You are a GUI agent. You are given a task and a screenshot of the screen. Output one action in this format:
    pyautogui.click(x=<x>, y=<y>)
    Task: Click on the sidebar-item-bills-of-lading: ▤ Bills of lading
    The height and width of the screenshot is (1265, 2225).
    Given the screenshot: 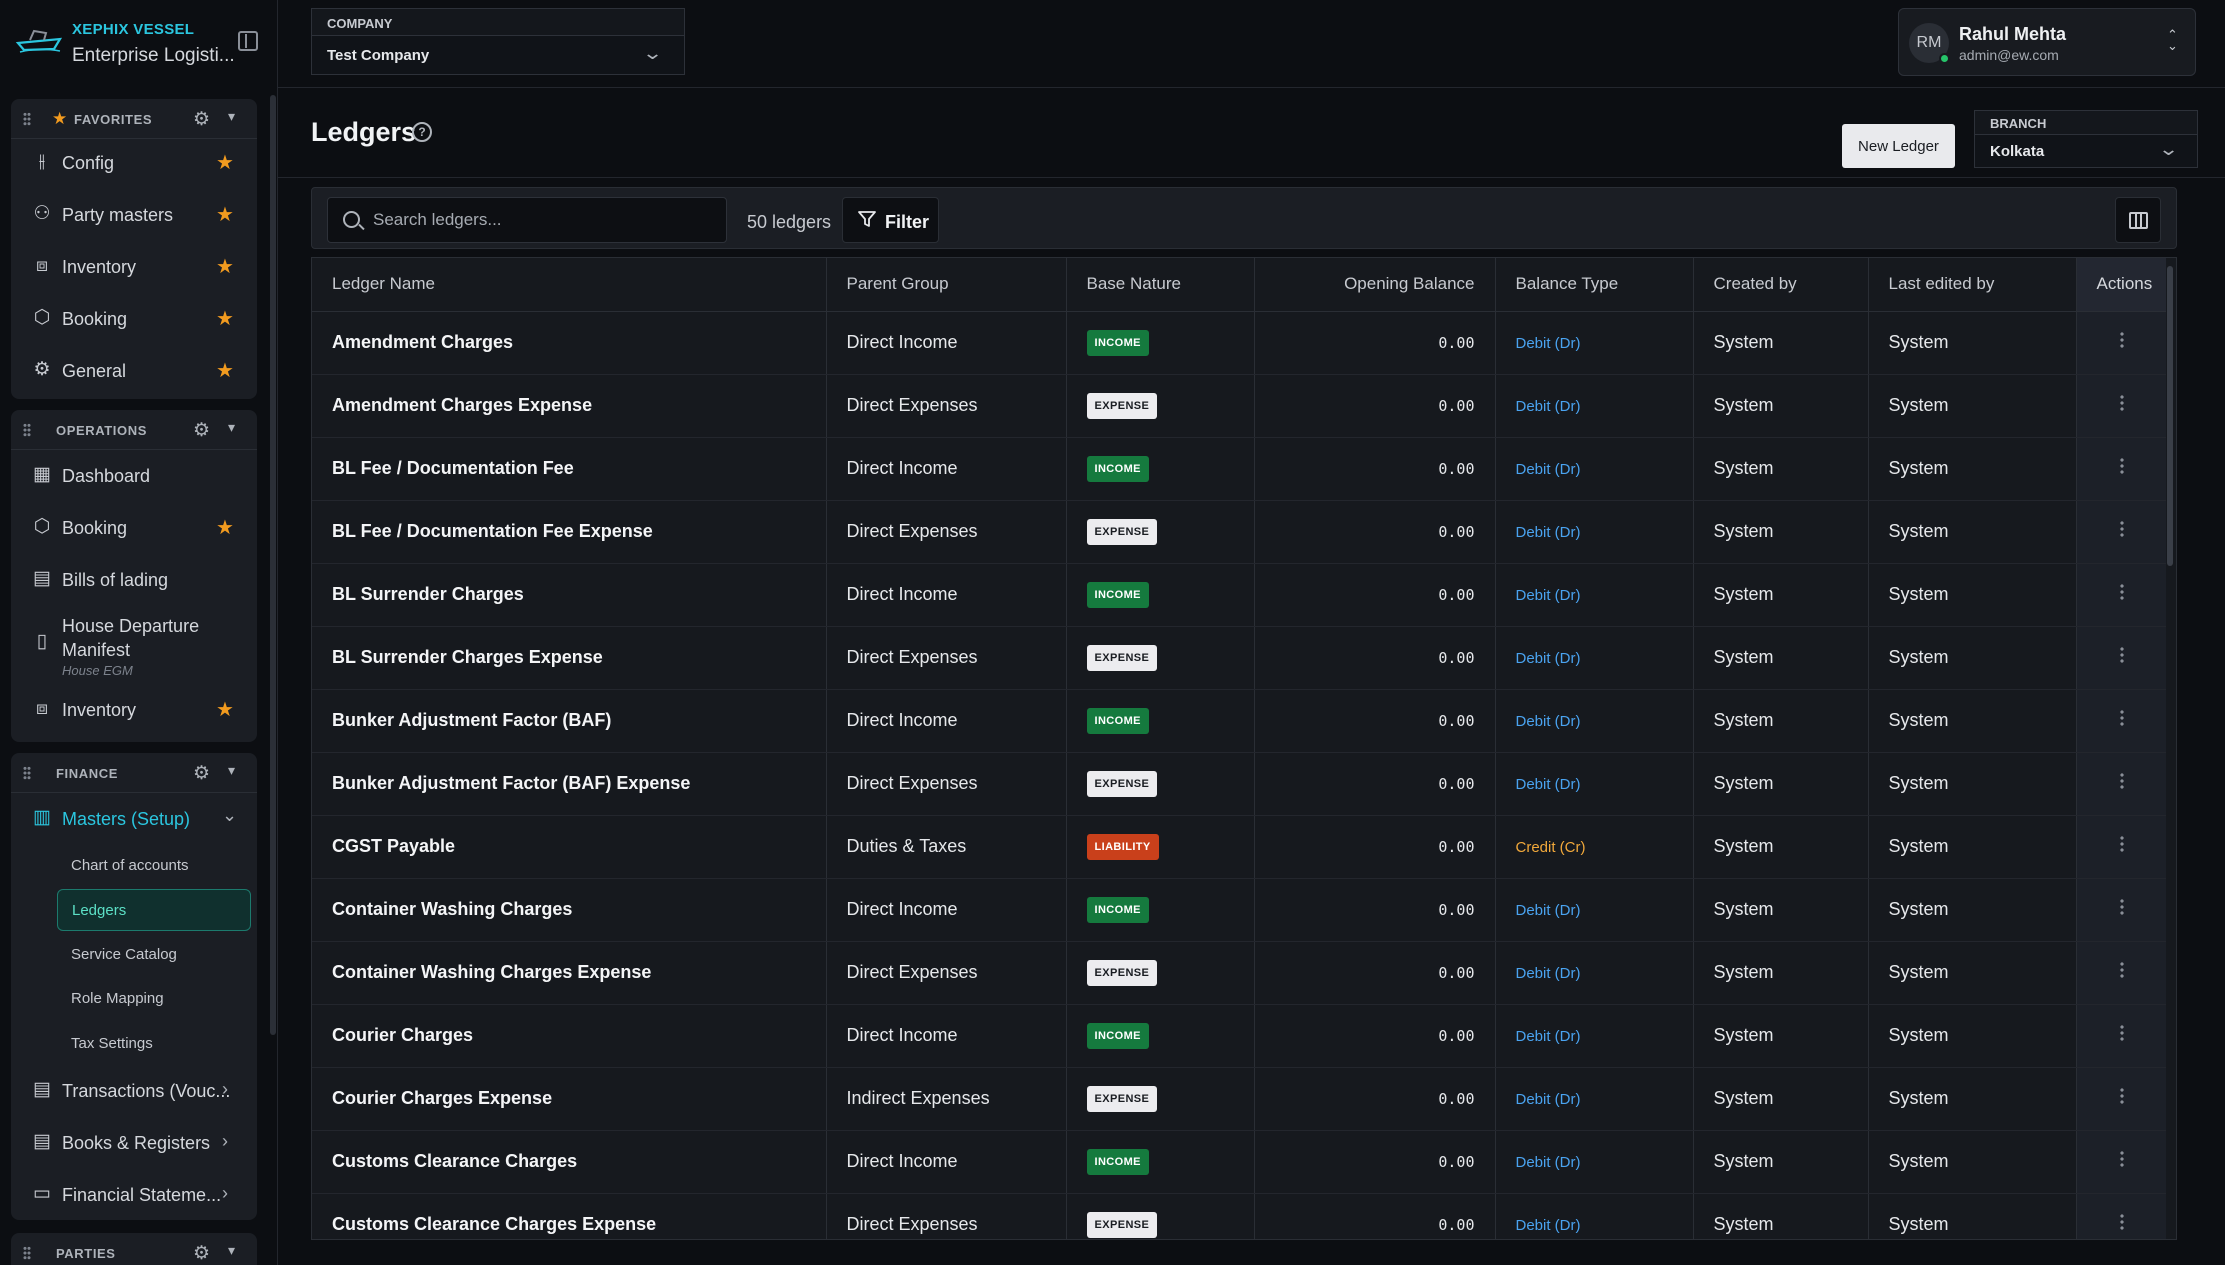 What is the action you would take?
    pyautogui.click(x=134, y=580)
    